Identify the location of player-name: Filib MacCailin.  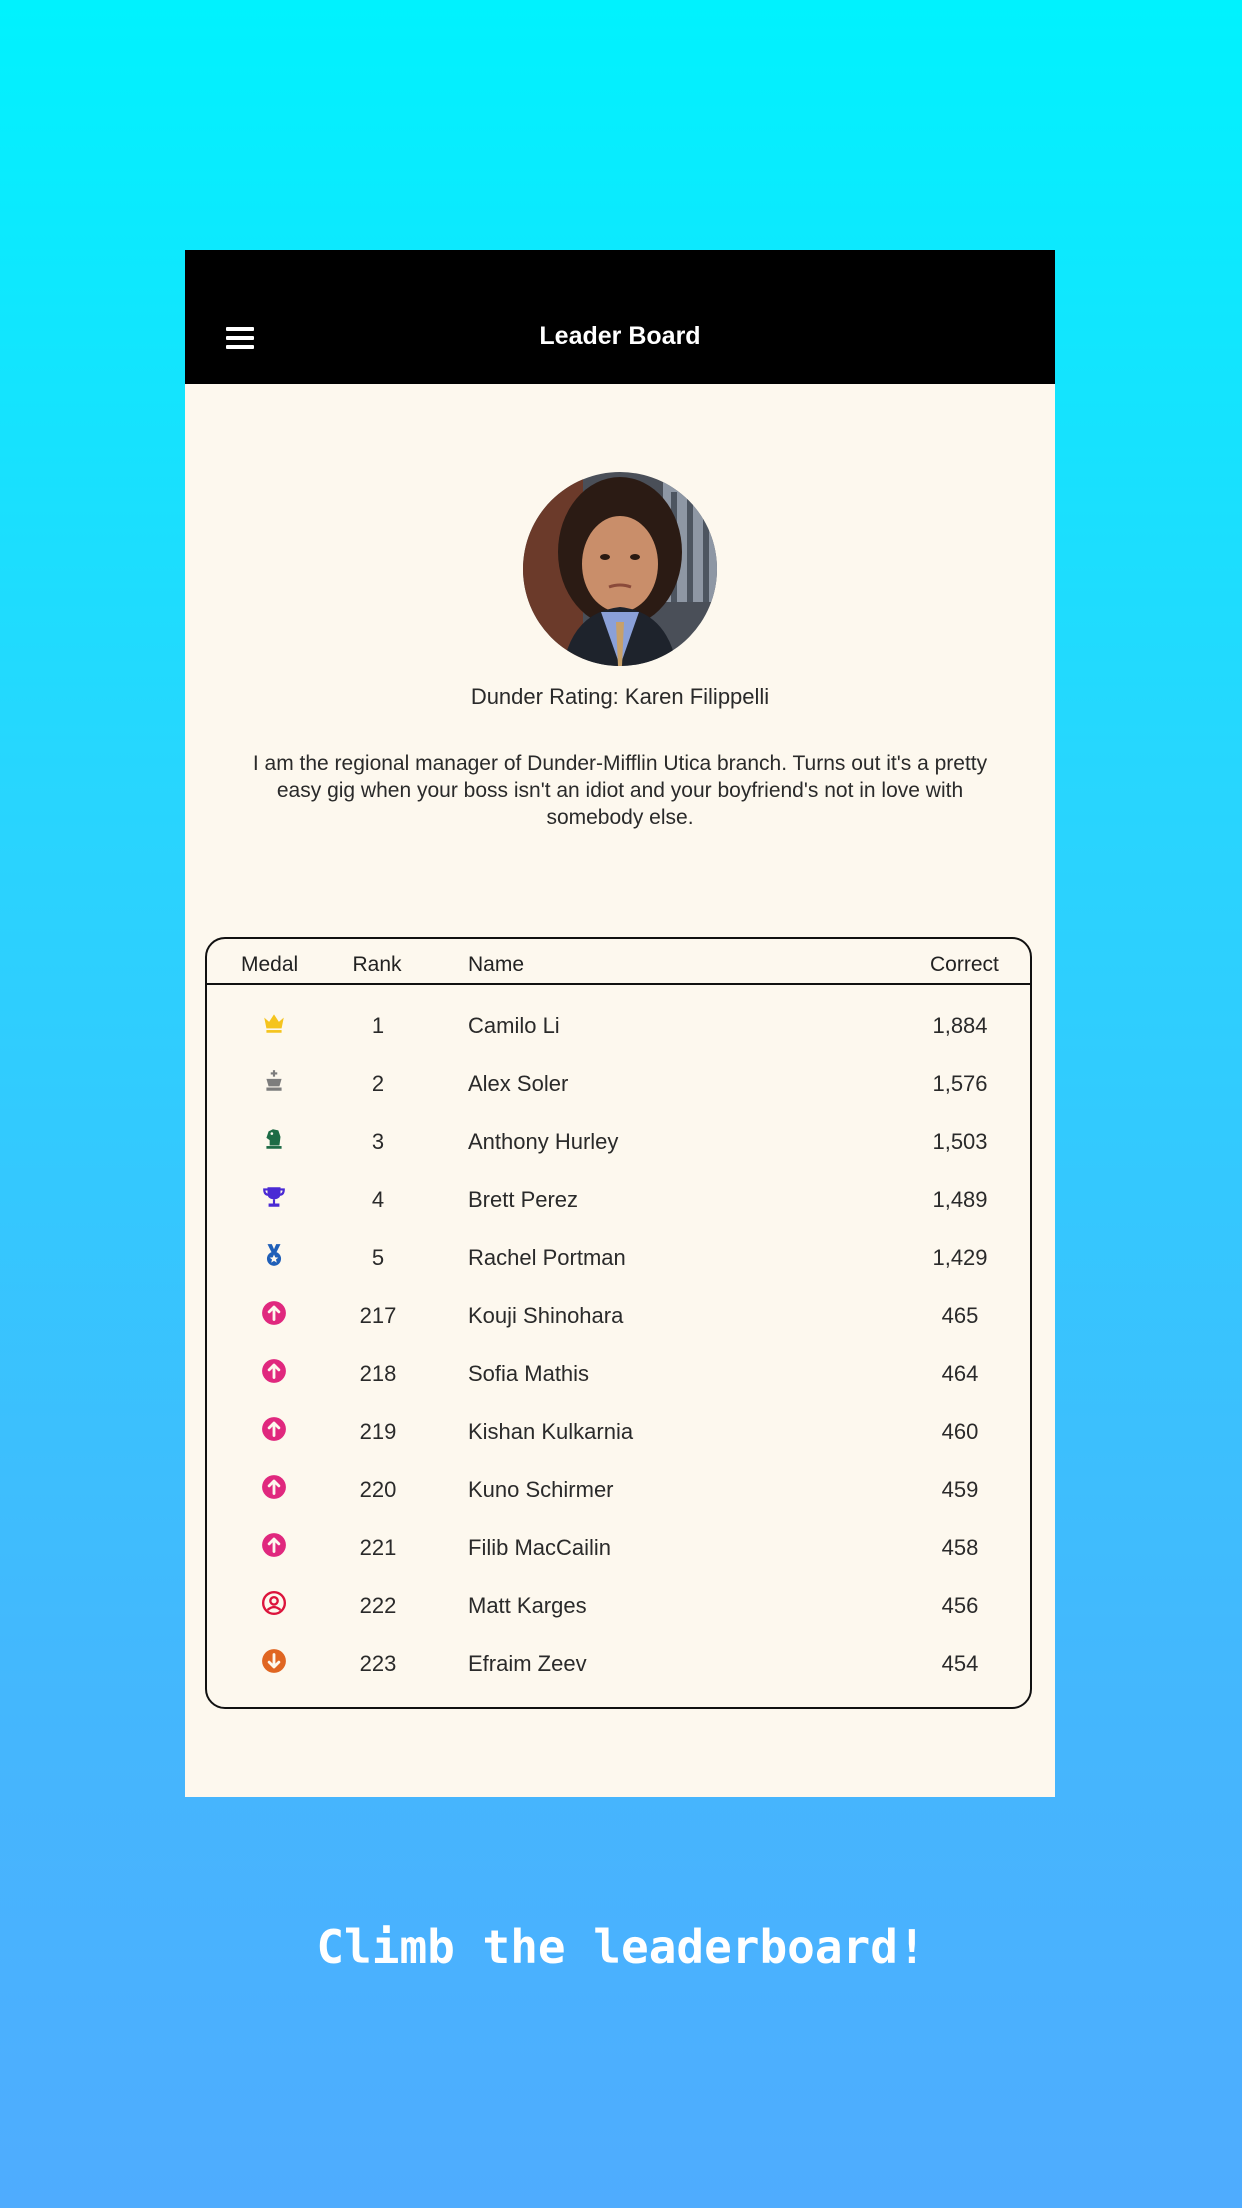
(540, 1547).